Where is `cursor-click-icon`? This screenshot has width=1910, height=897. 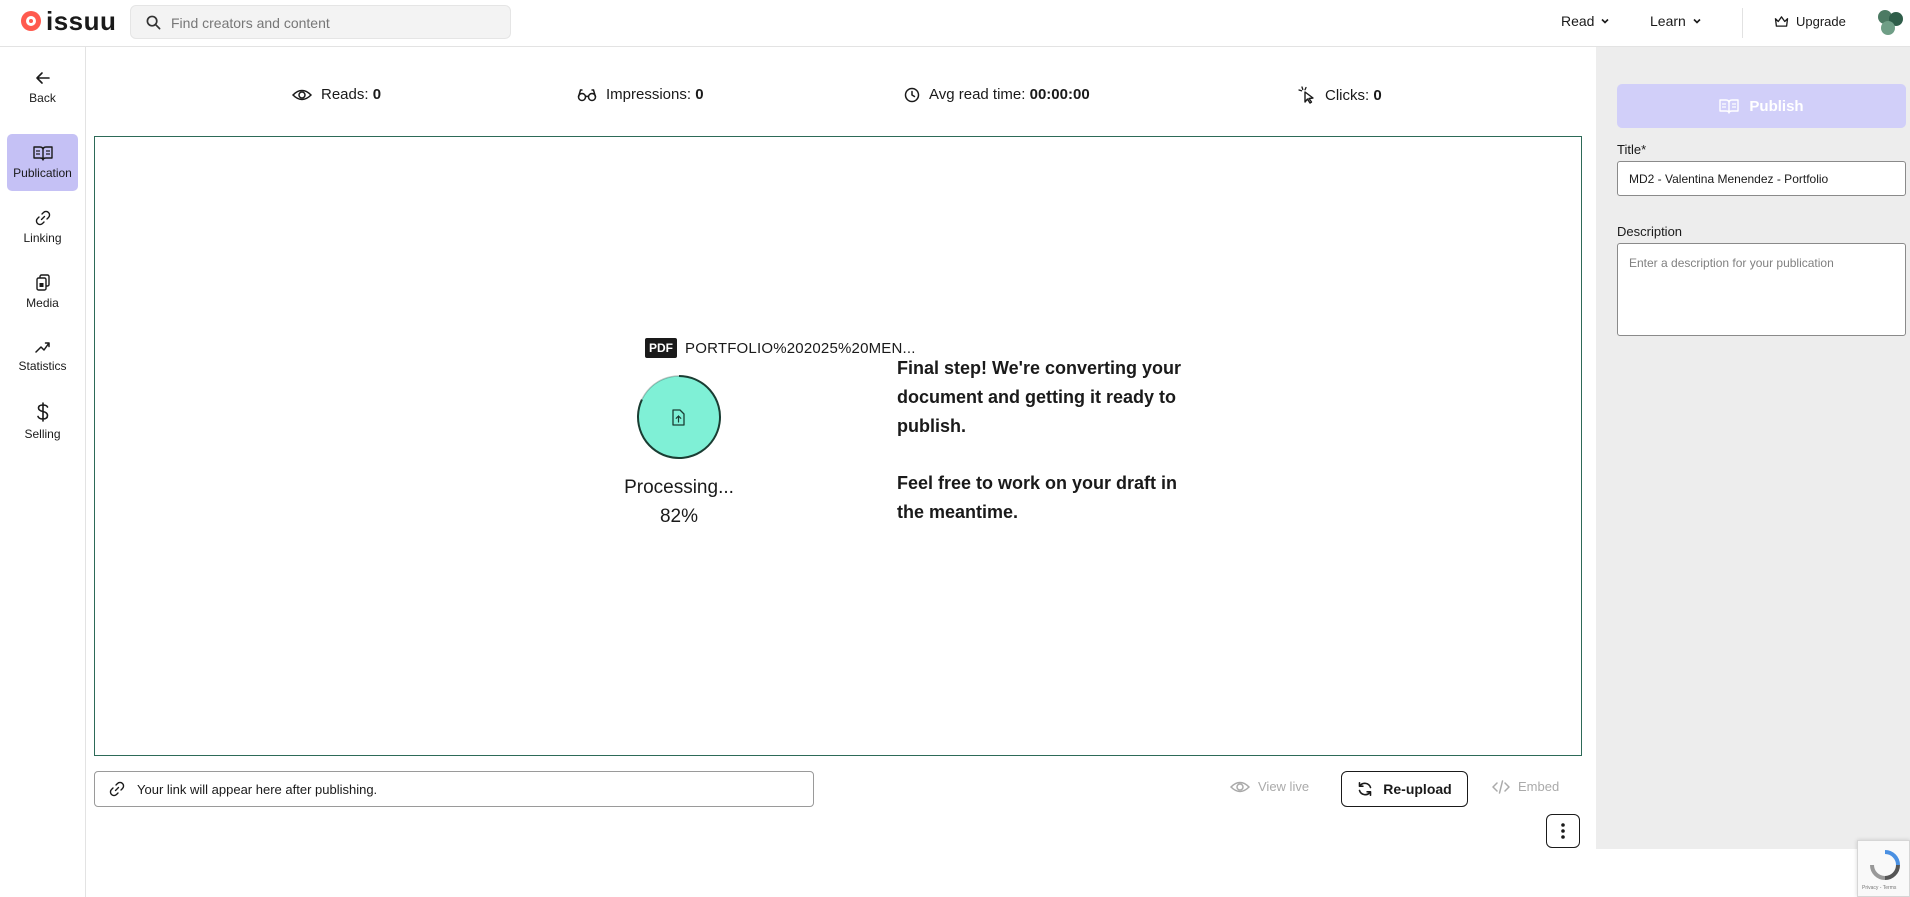
cursor-click-icon is located at coordinates (1306, 95).